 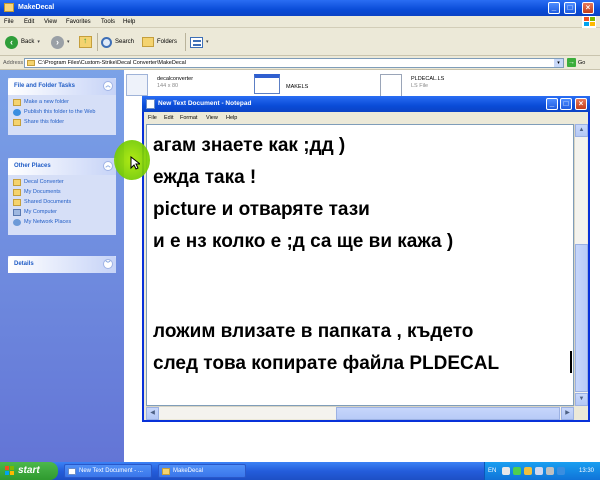 I want to click on panel-header: Other Places ︽, so click(x=62, y=166).